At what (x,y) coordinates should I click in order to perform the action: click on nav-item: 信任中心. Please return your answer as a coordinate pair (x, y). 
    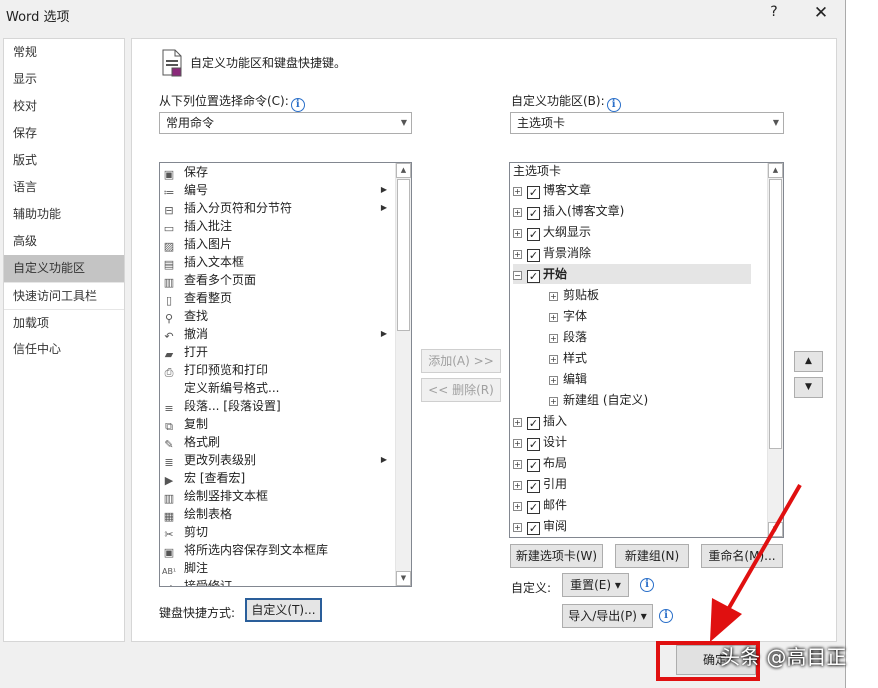
    Looking at the image, I should click on (64, 349).